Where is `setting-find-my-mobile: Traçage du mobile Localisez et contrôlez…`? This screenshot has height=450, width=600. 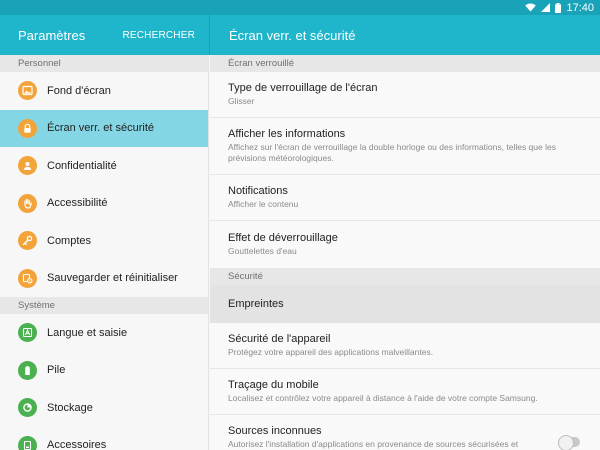 setting-find-my-mobile: Traçage du mobile Localisez et contrôlez… is located at coordinates (405, 392).